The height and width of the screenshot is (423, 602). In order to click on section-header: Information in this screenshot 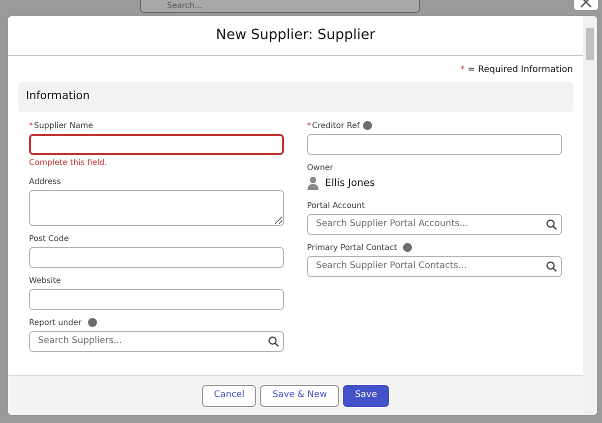, I will do `click(295, 97)`.